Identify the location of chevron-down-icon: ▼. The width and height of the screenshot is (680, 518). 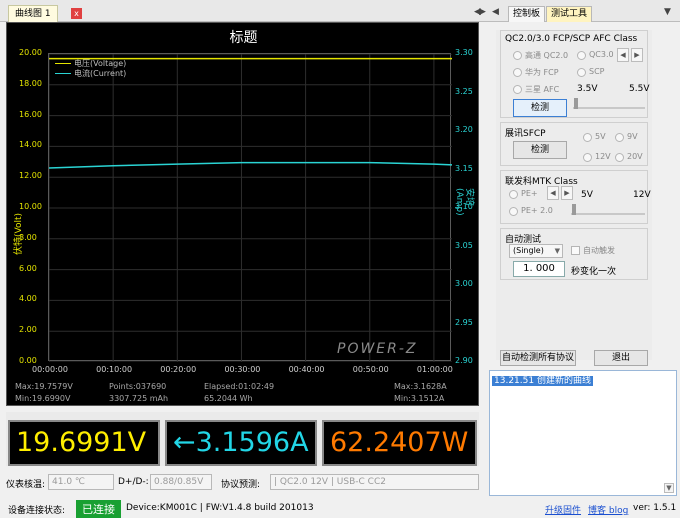
(557, 251).